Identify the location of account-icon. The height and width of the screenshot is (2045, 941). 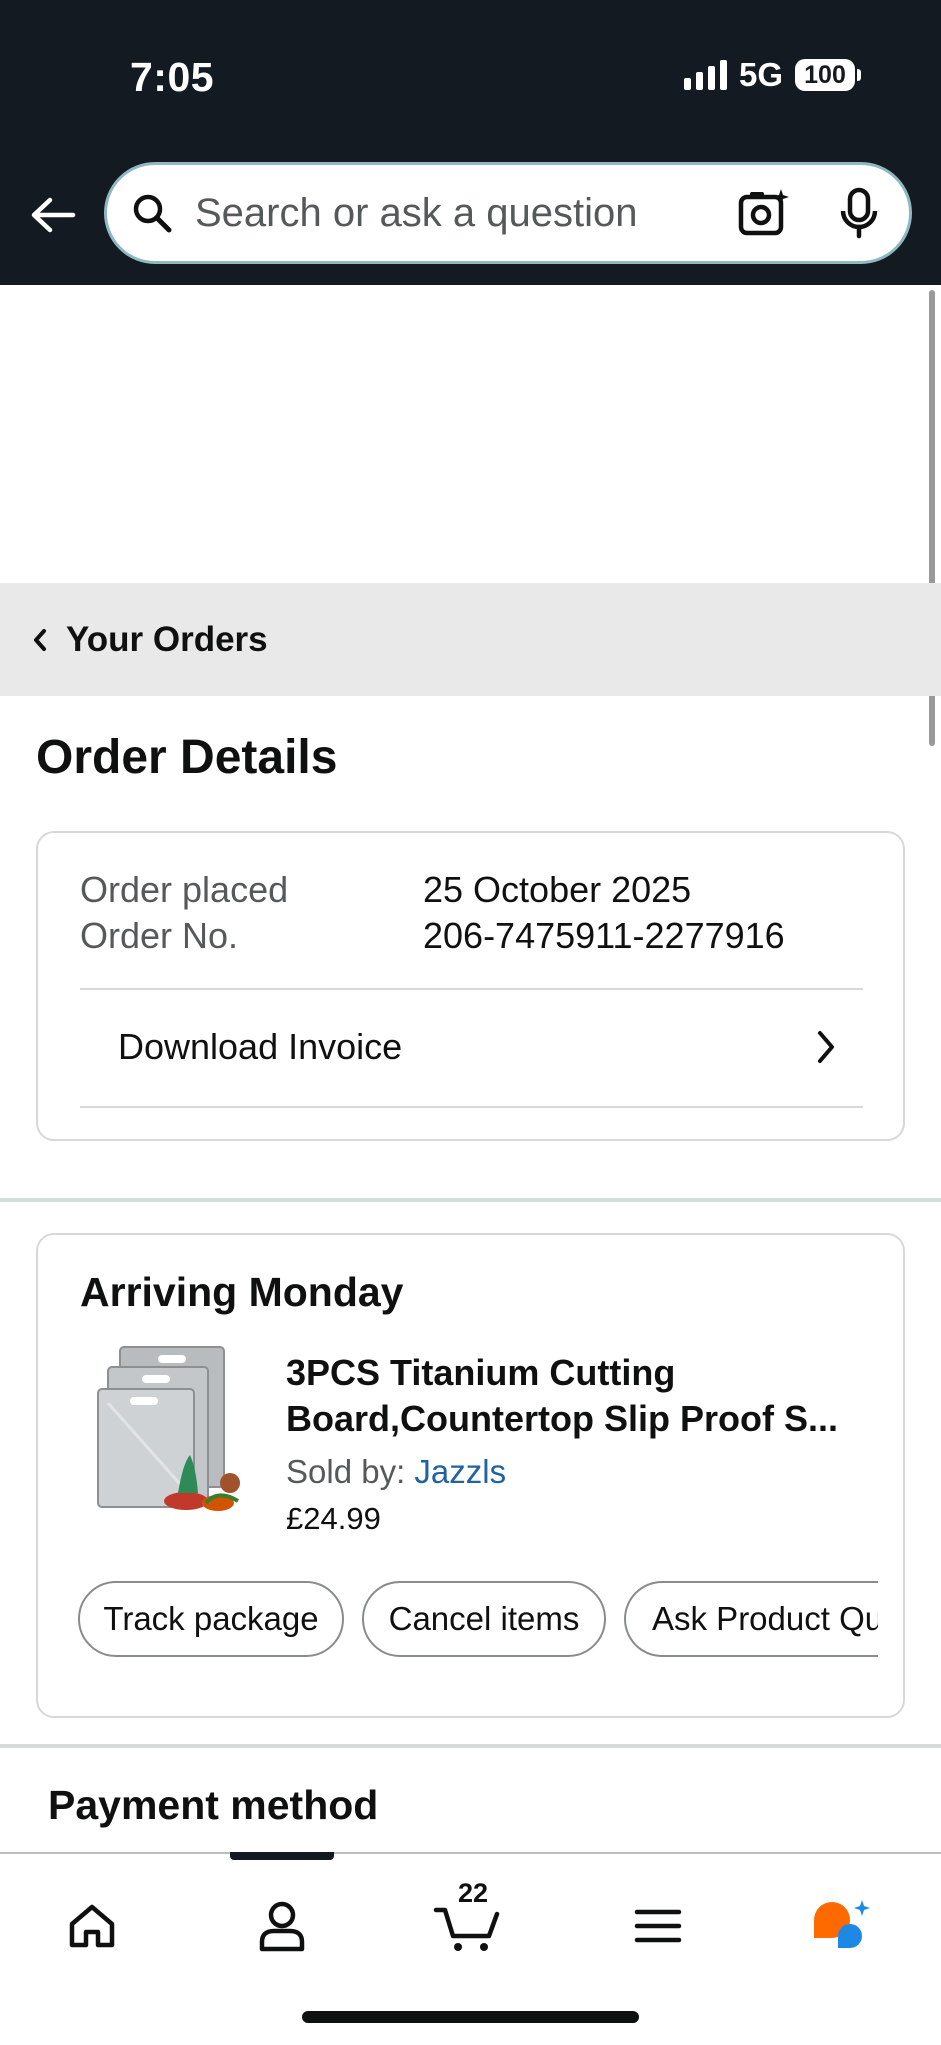
(282, 1926).